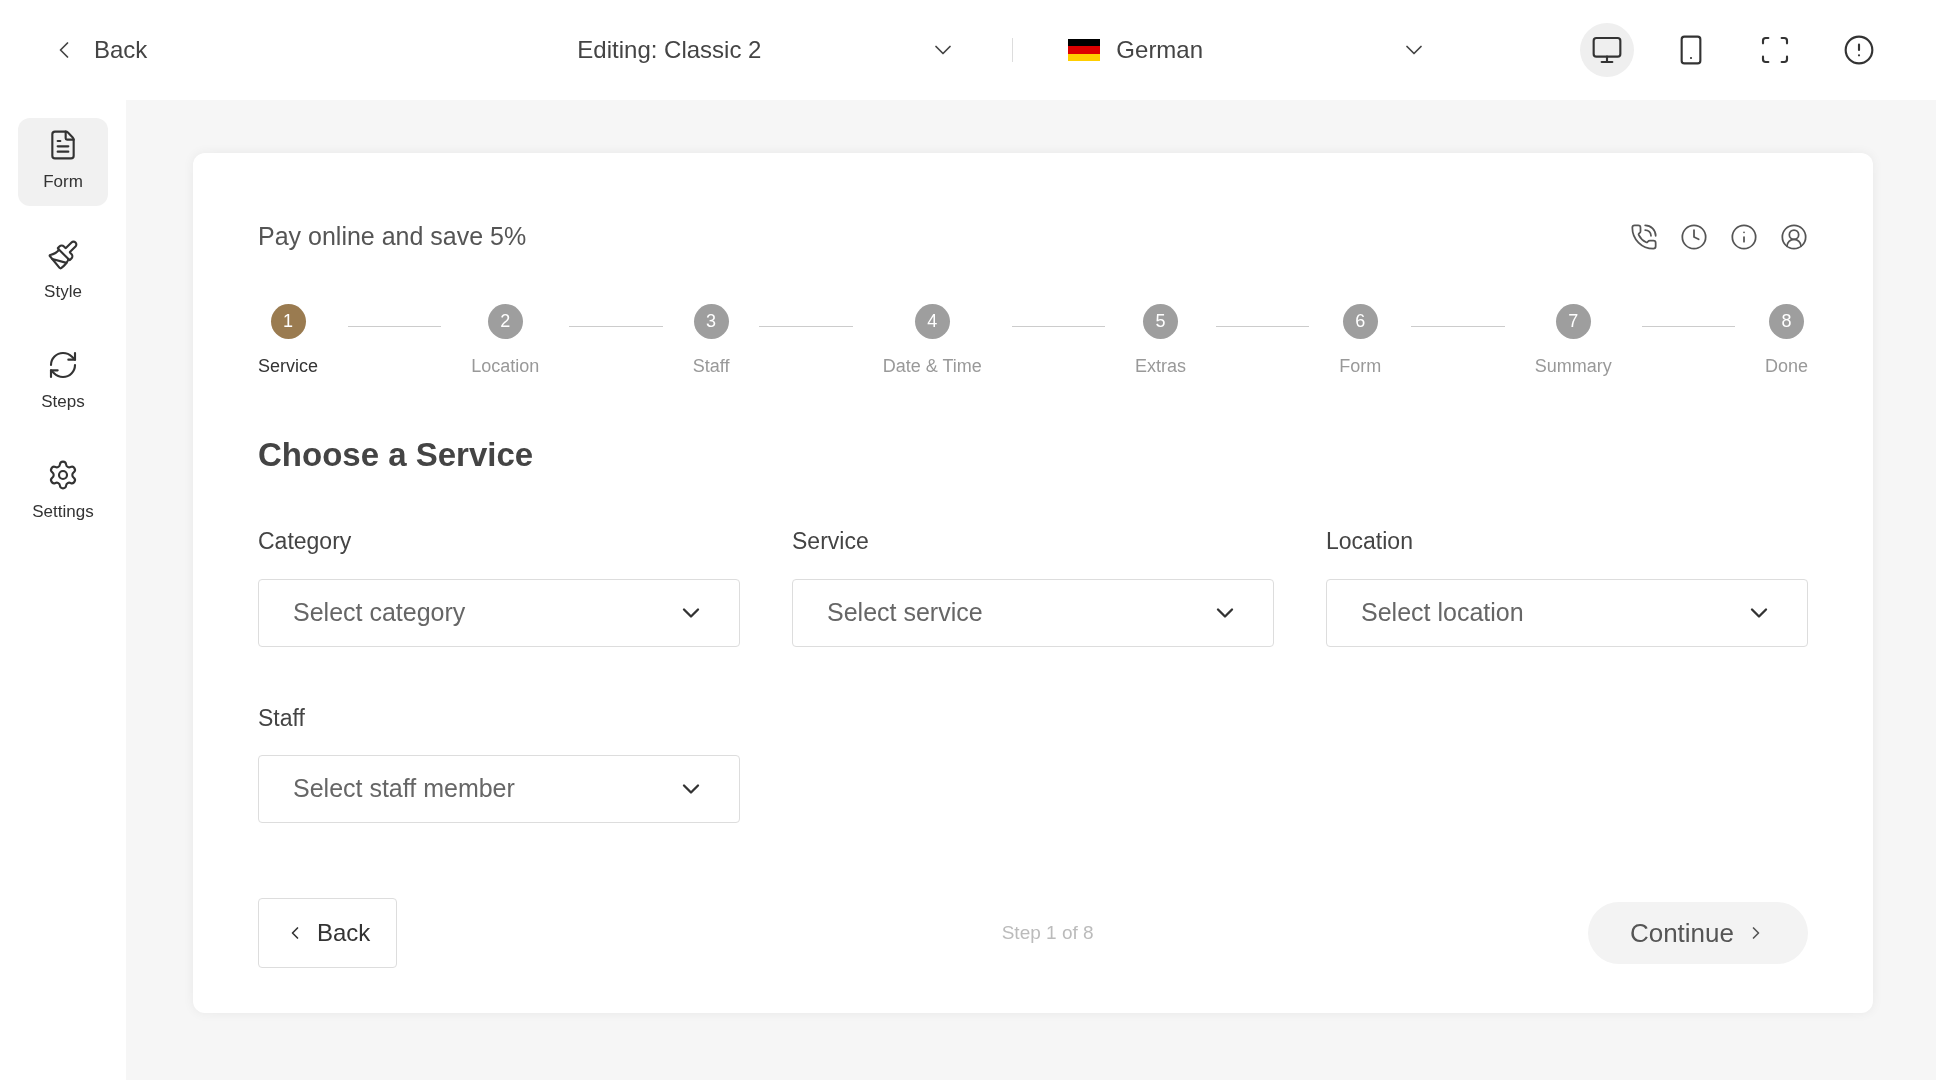  What do you see at coordinates (831, 541) in the screenshot?
I see `field-label: Service` at bounding box center [831, 541].